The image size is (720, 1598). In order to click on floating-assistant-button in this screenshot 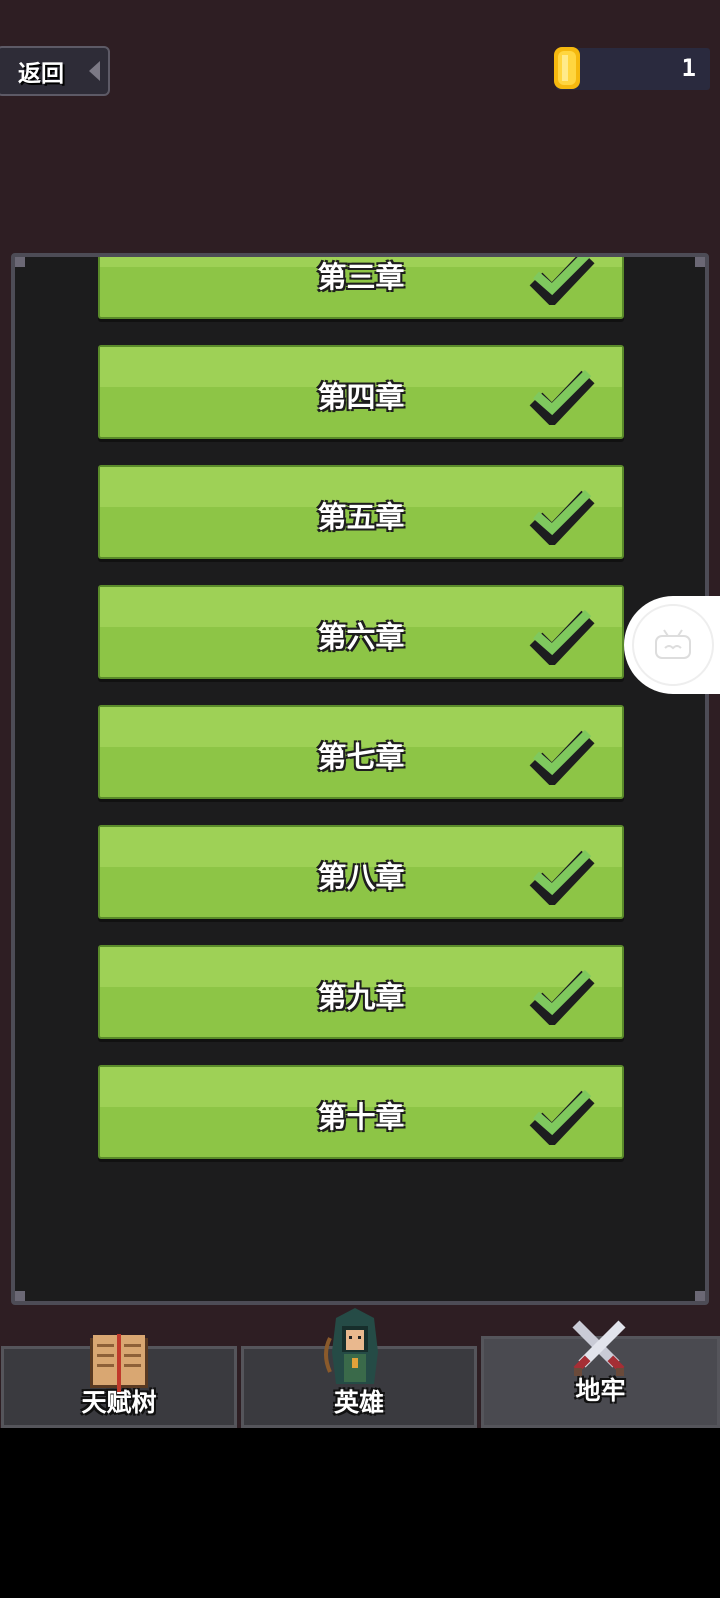, I will do `click(672, 645)`.